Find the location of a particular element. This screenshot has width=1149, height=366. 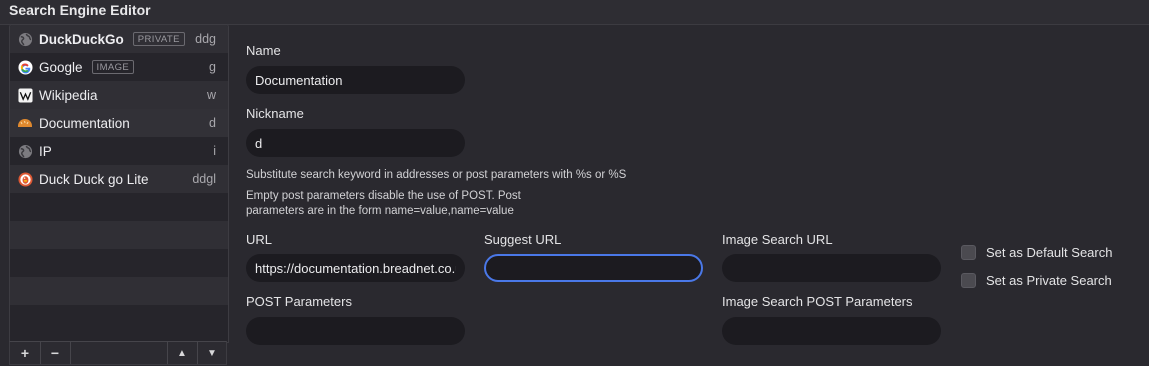

default-search-option: Set as Default Search is located at coordinates (1036, 252).